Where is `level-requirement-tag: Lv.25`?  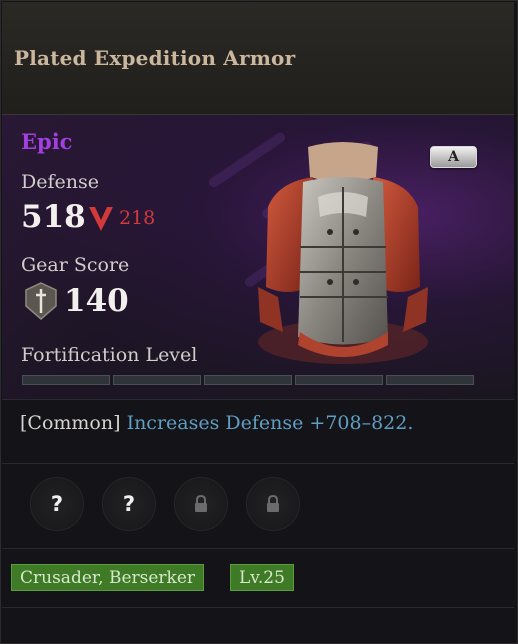
level-requirement-tag: Lv.25 is located at coordinates (262, 577).